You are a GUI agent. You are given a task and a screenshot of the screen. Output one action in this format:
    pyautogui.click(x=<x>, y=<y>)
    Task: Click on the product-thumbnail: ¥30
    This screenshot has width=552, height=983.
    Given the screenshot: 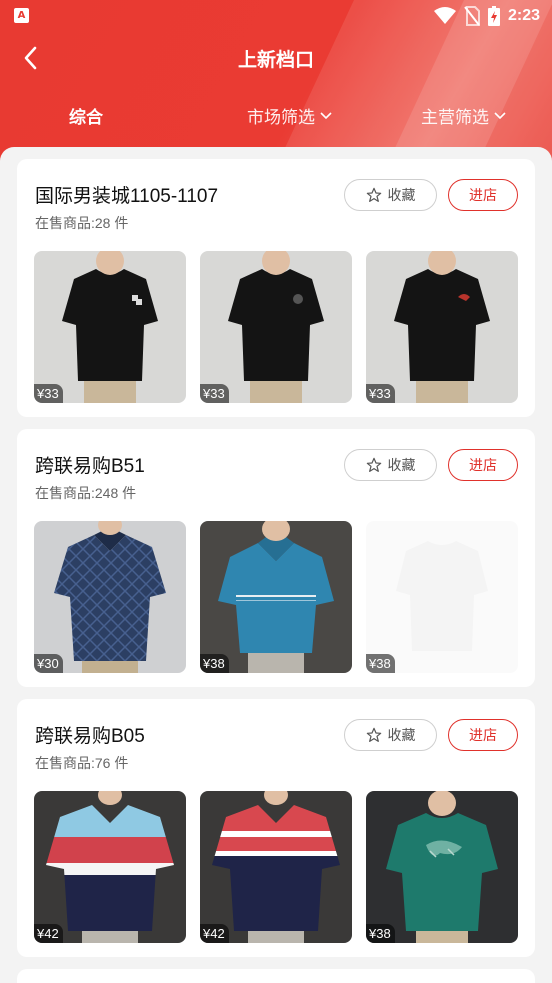 What is the action you would take?
    pyautogui.click(x=110, y=597)
    